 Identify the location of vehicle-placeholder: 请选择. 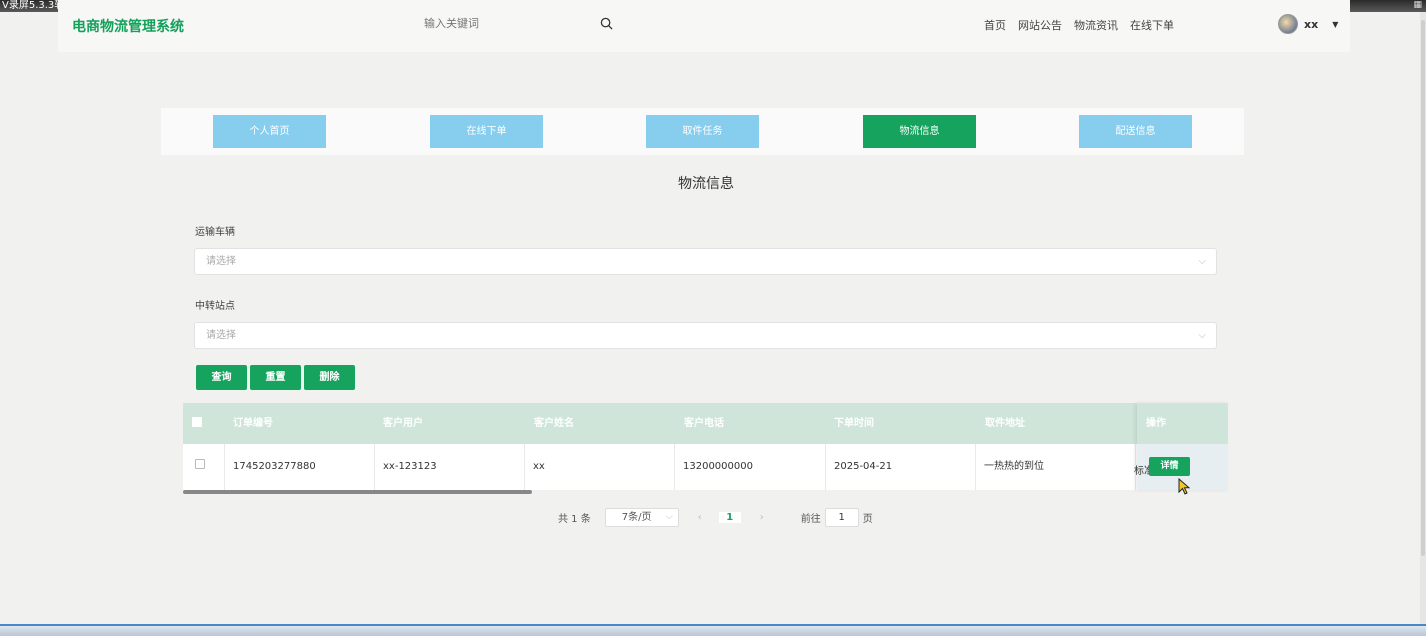
(221, 261).